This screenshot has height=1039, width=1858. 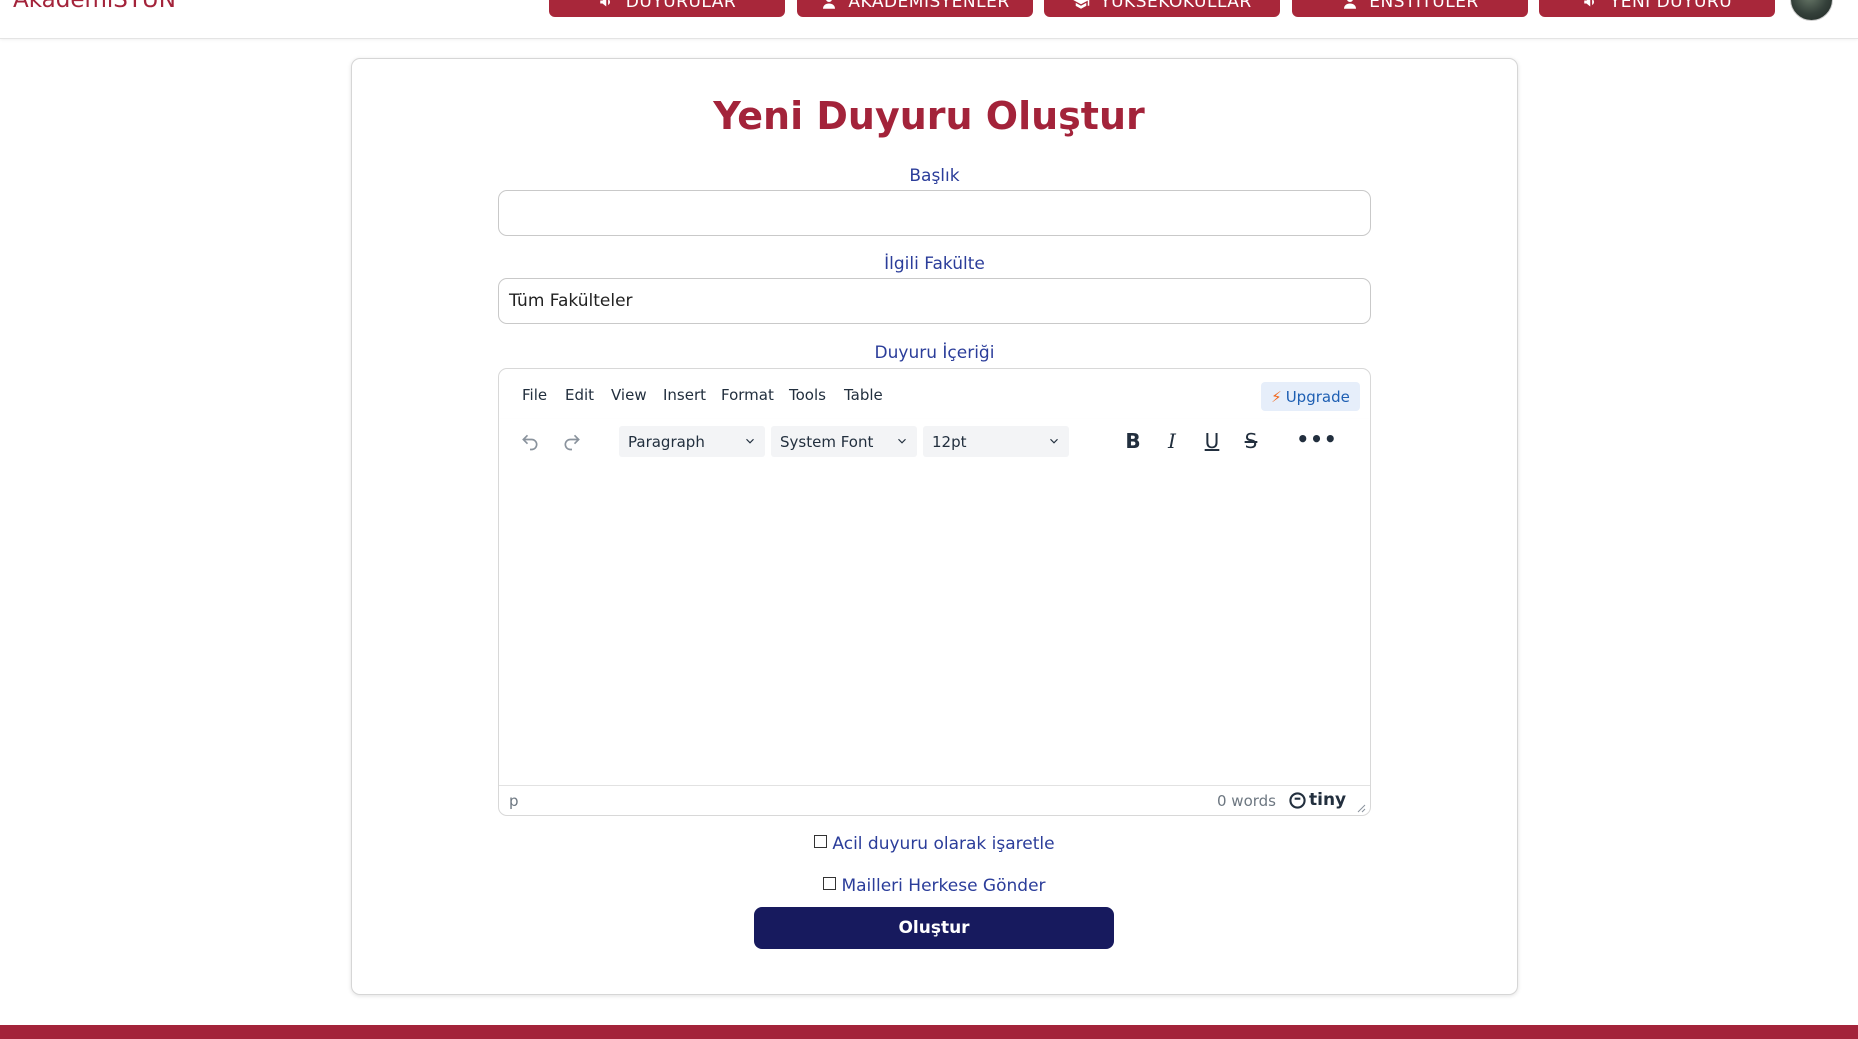 I want to click on nav-akademisyenler-label: AKADEMİSYENLER, so click(x=929, y=6).